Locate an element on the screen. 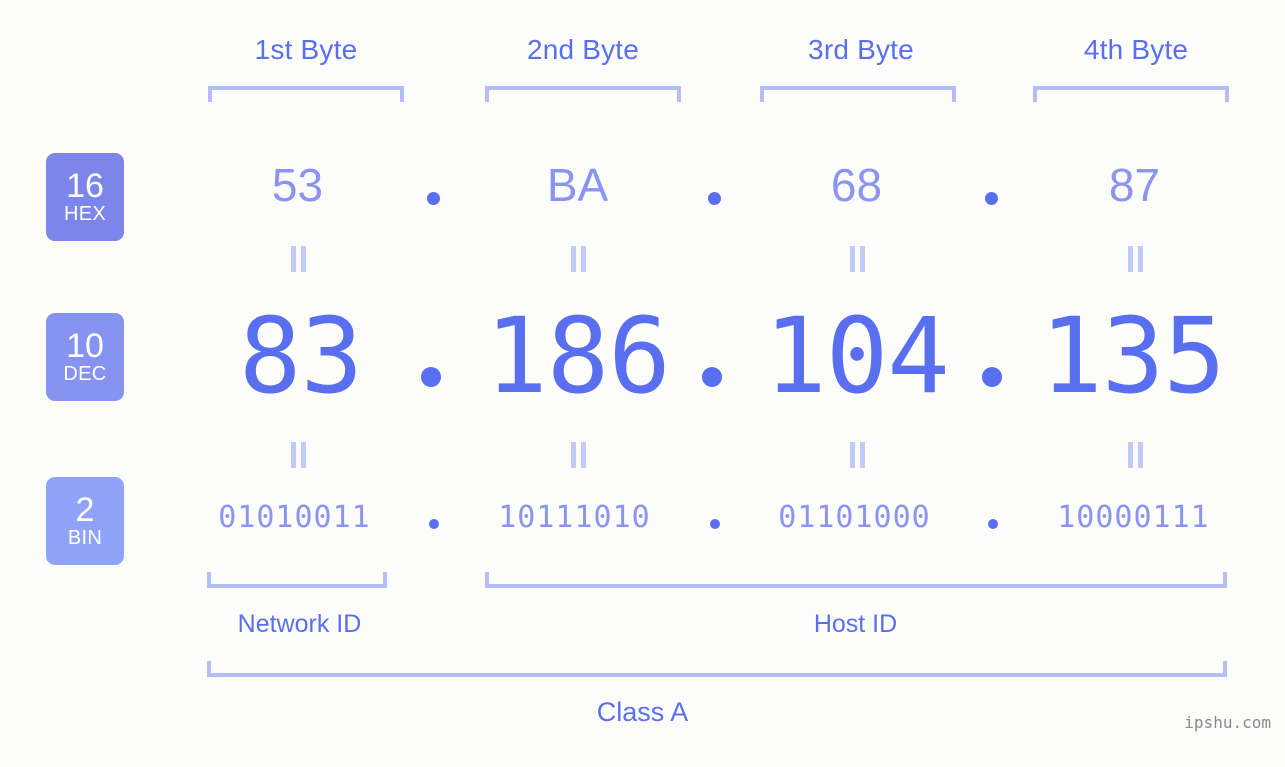 The height and width of the screenshot is (767, 1285). radix-badge-bin: 2 BIN is located at coordinates (85, 521).